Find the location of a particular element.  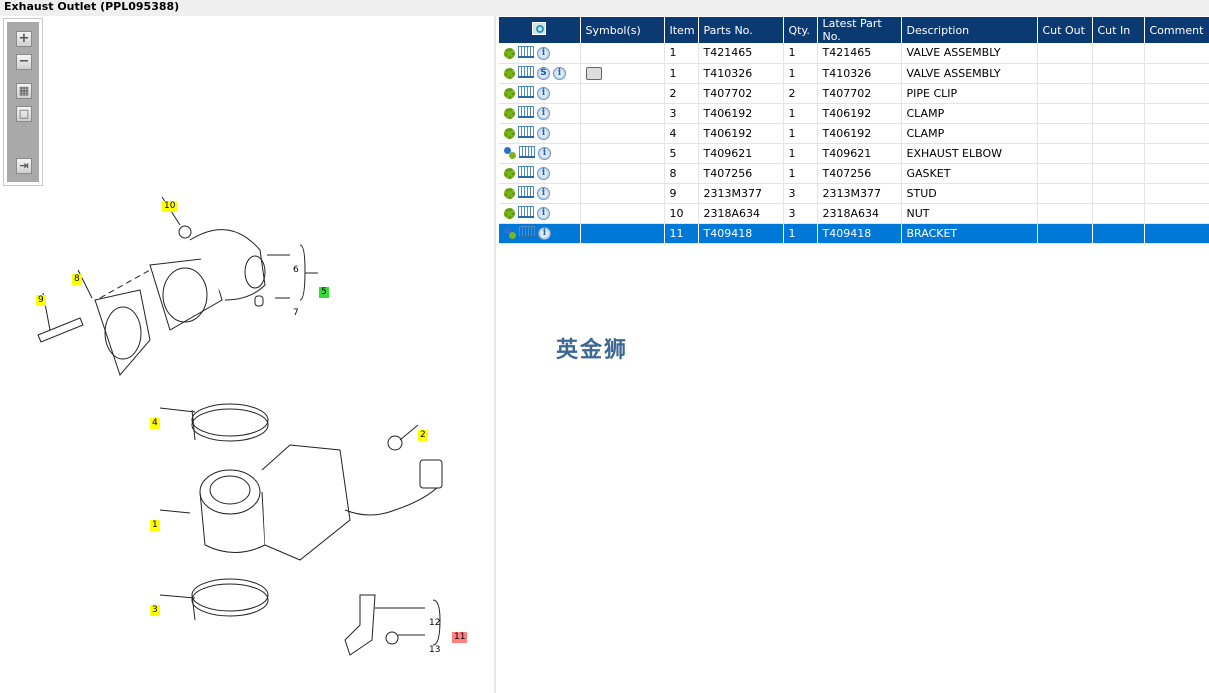

column-header: Parts No. is located at coordinates (741, 30).